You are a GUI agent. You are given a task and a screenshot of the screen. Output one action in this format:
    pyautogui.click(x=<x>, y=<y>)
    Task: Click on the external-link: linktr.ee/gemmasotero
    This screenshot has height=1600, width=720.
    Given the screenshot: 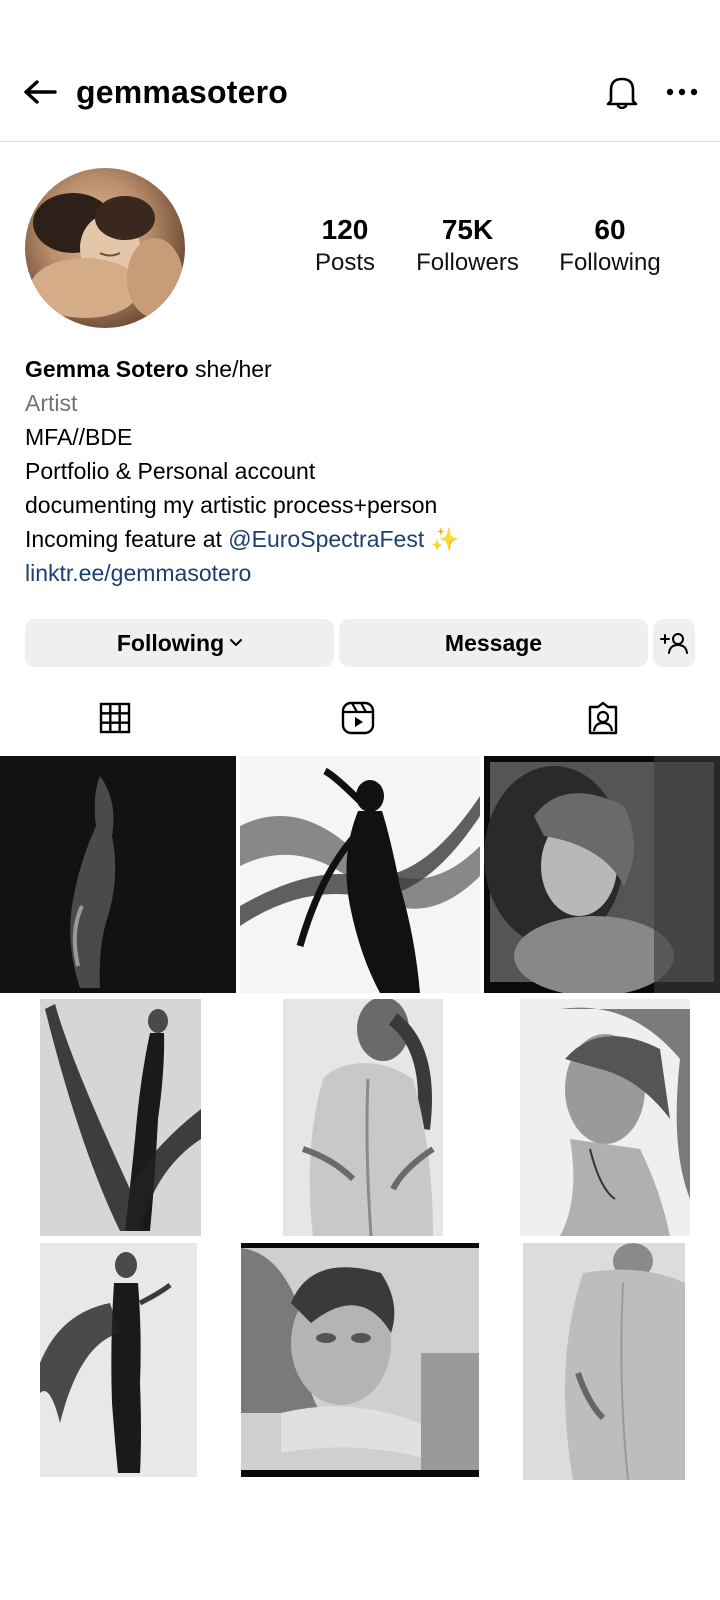 What is the action you would take?
    pyautogui.click(x=365, y=573)
    